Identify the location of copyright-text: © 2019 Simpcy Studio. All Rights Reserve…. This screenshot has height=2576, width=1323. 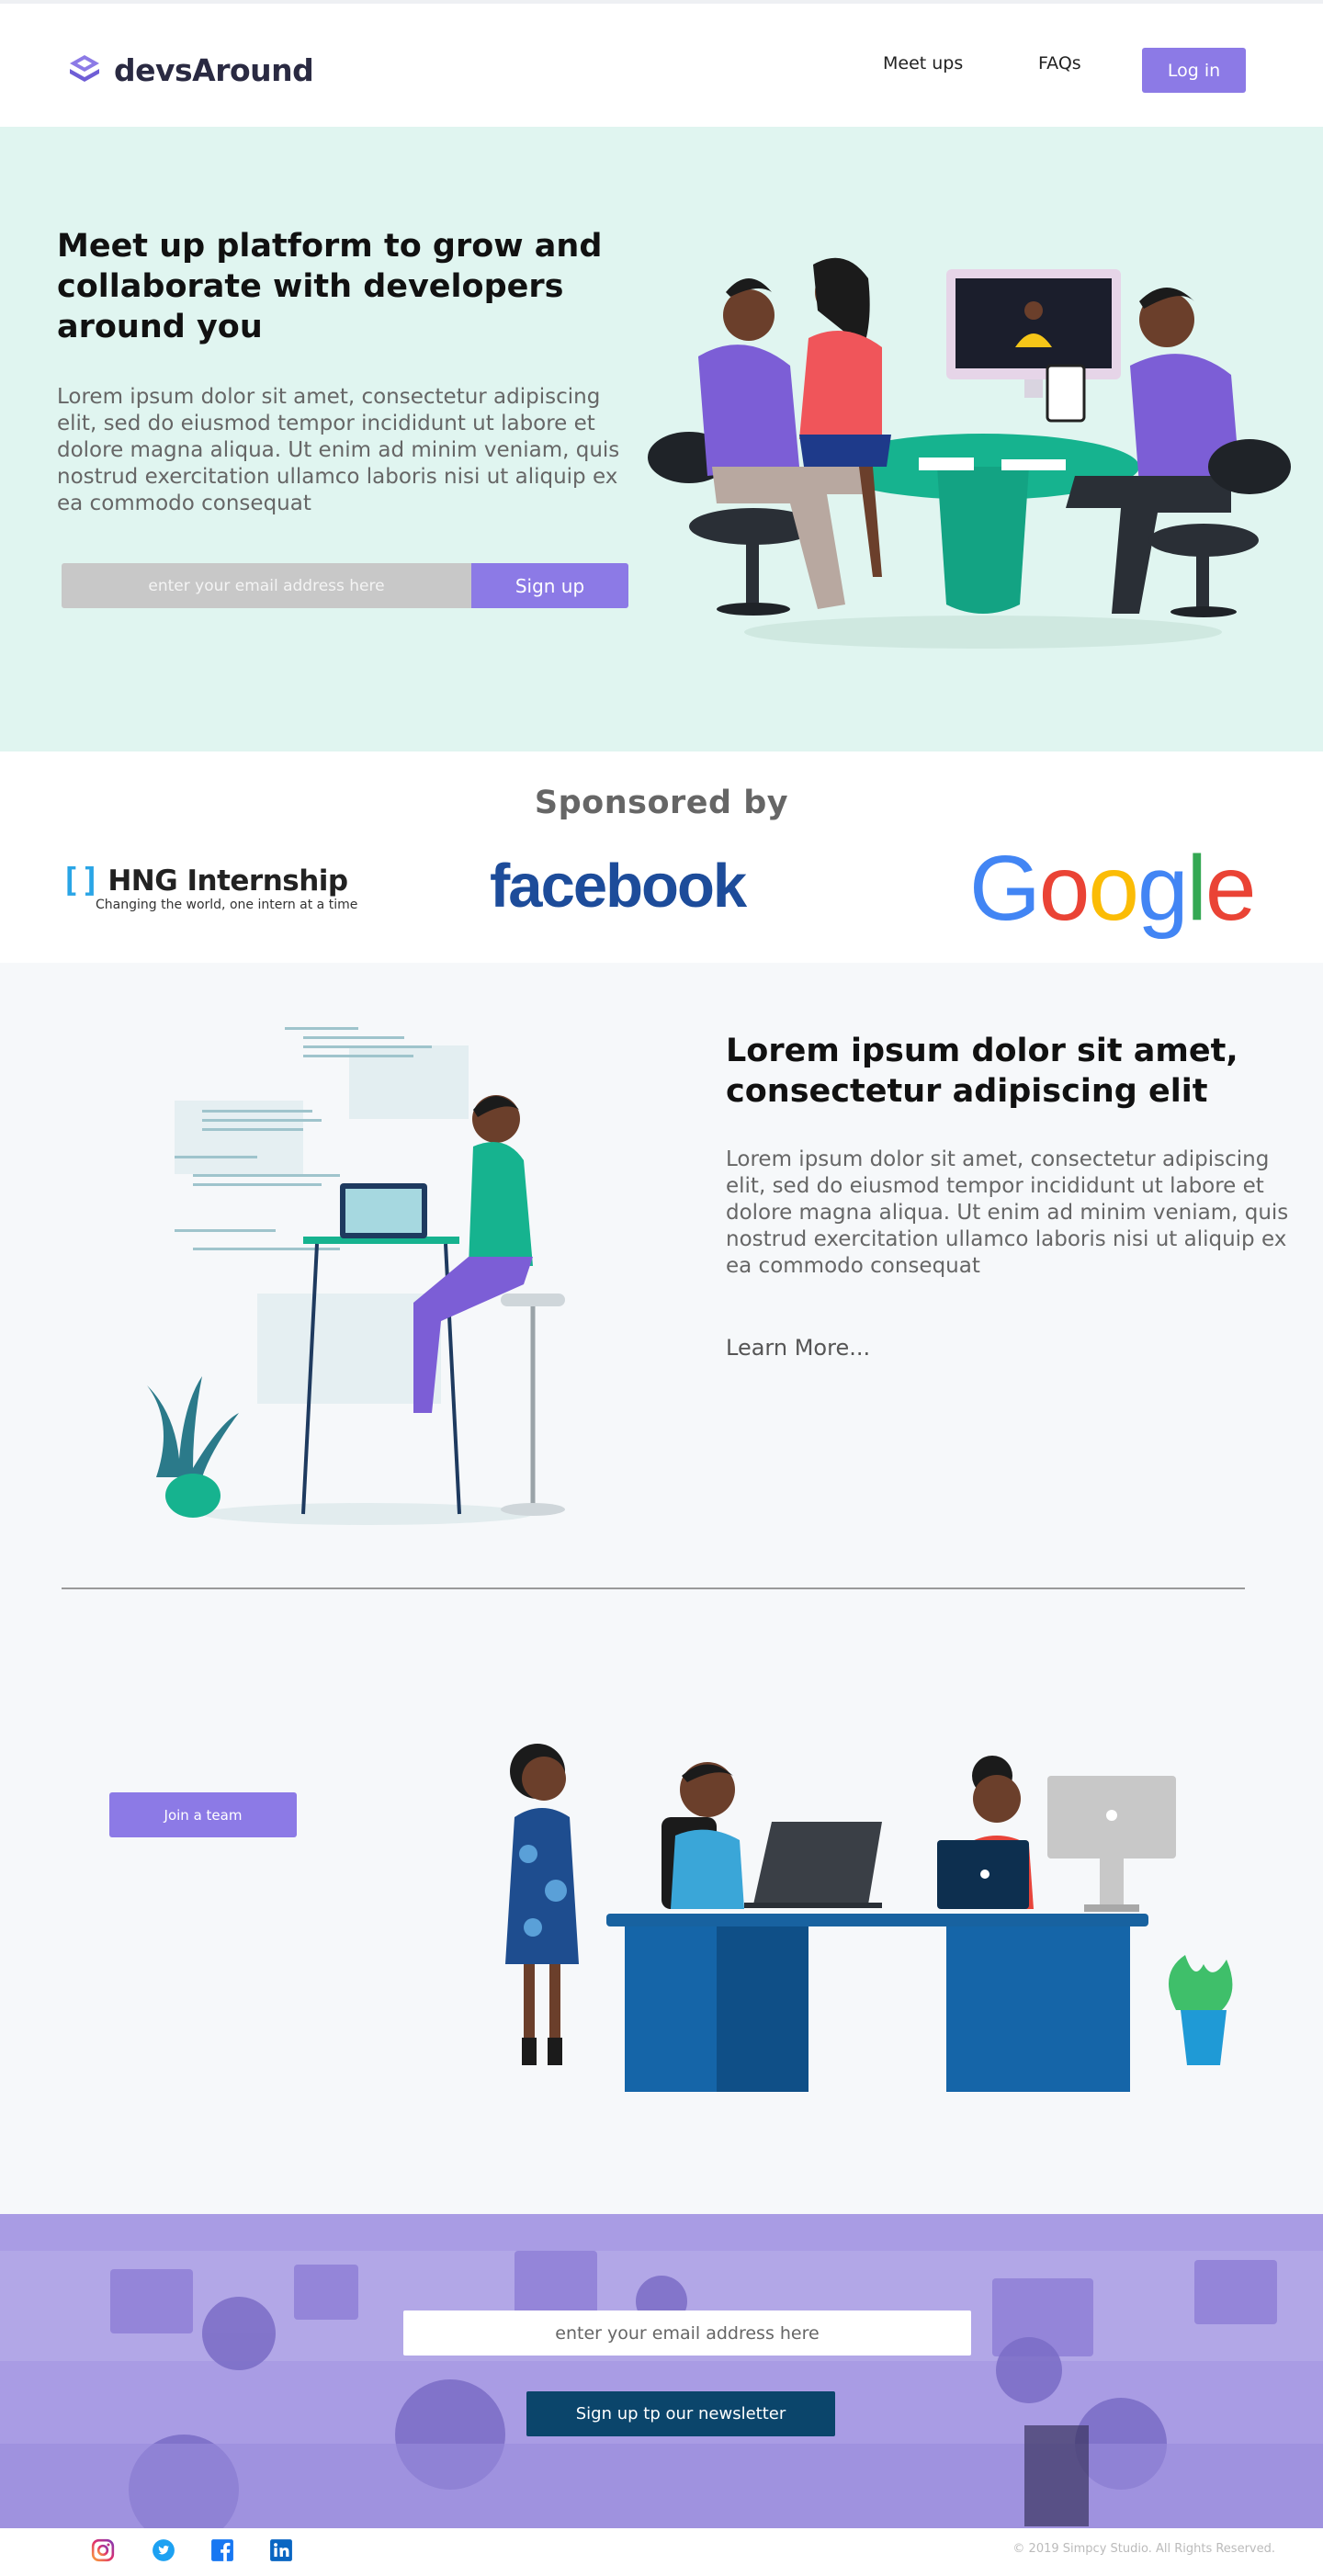
(1143, 2549).